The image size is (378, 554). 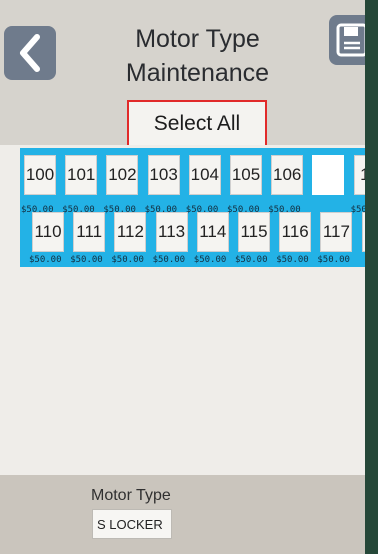 I want to click on slot-cell: 114, so click(x=212, y=232).